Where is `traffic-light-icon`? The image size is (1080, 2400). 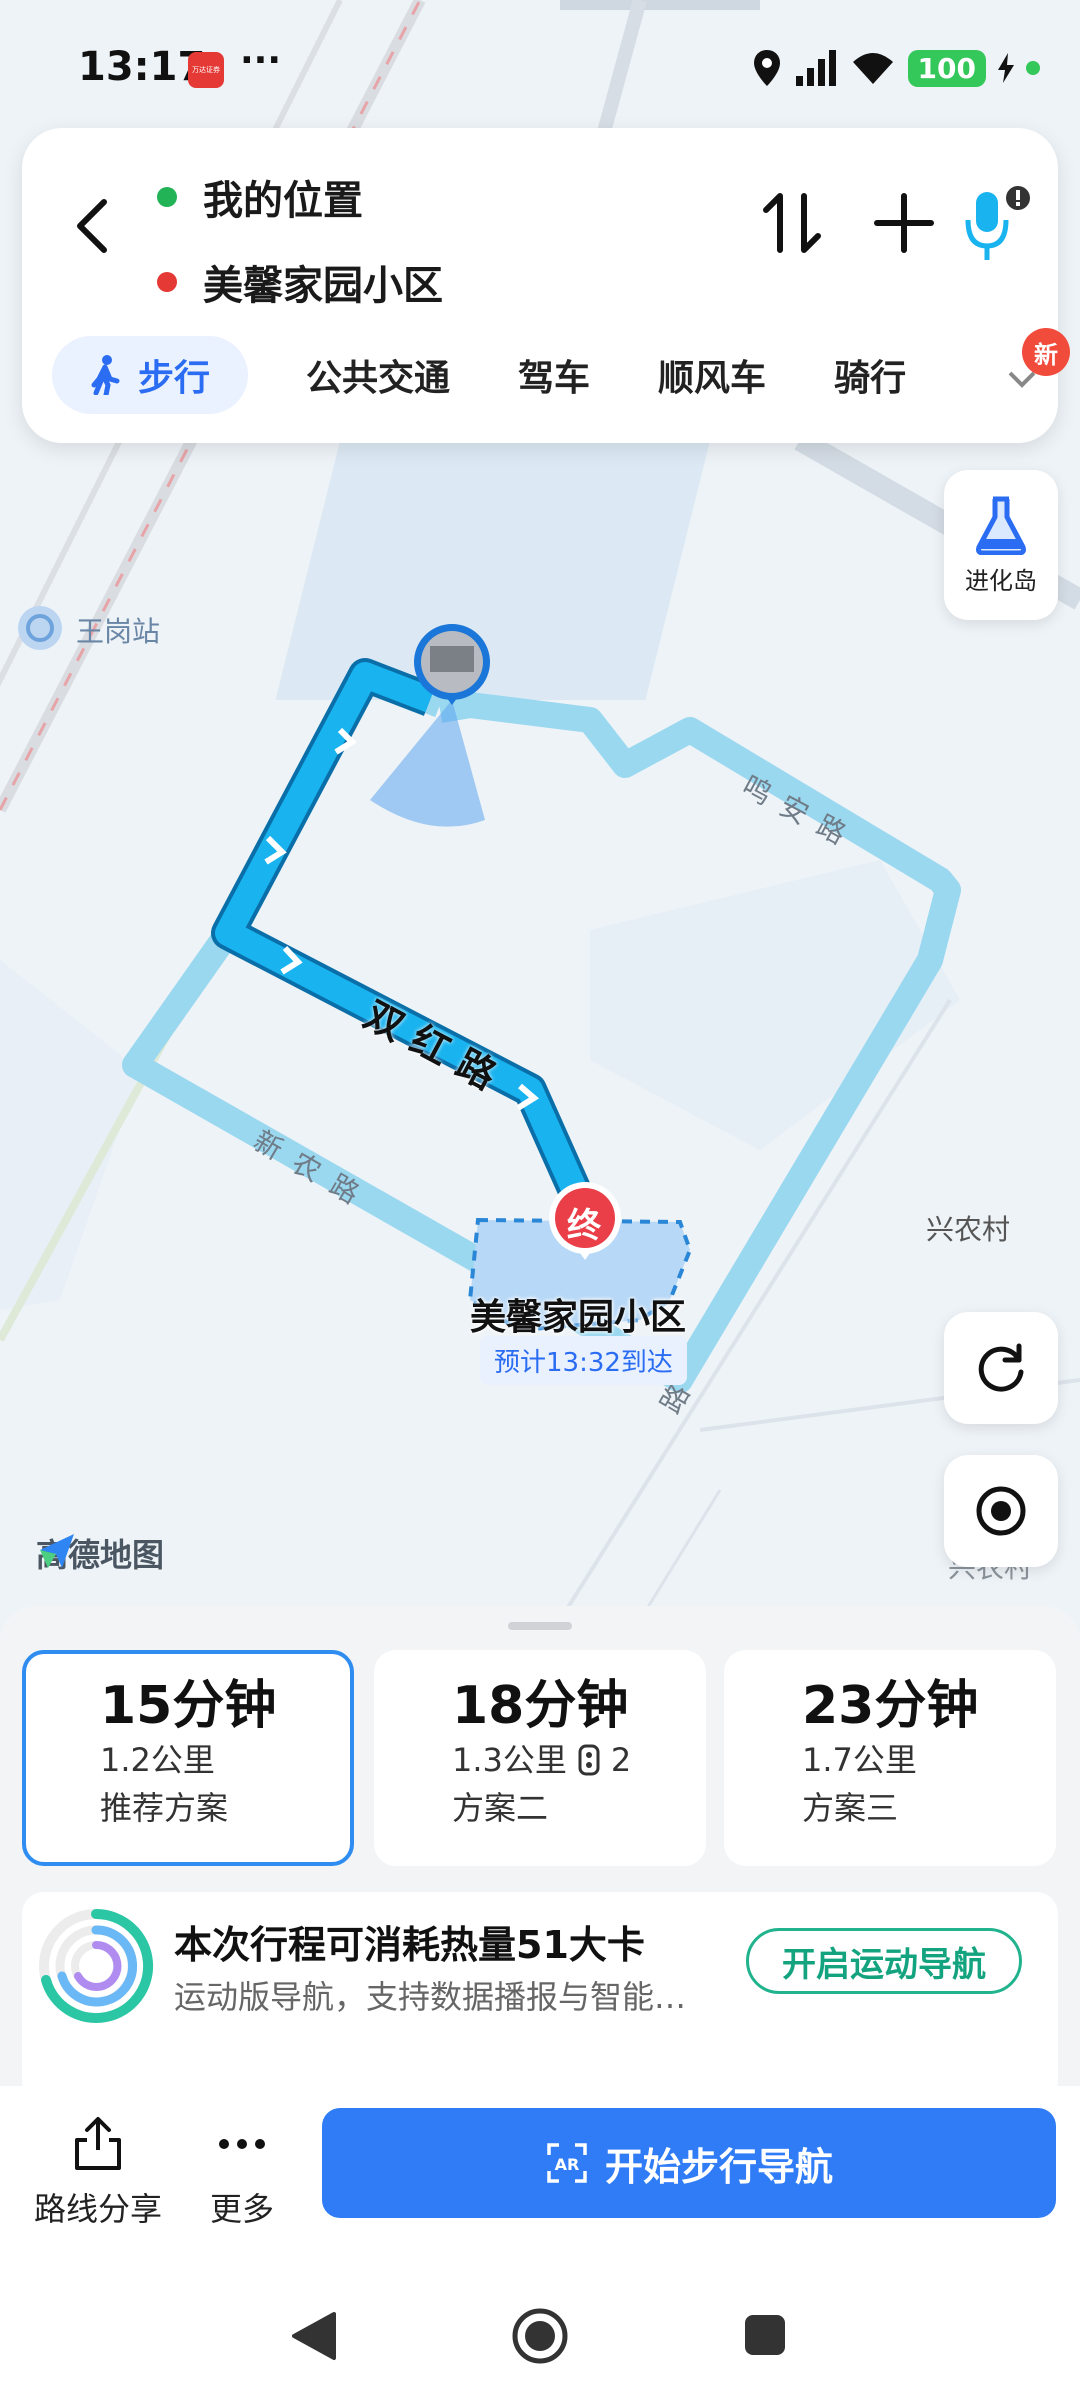
traffic-light-icon is located at coordinates (589, 1760).